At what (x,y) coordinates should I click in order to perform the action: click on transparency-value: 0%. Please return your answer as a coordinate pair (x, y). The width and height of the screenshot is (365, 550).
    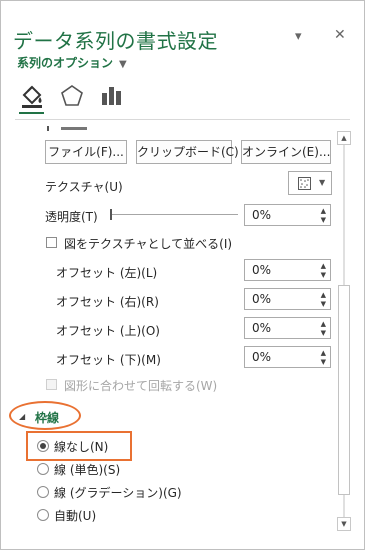
    Looking at the image, I should click on (262, 215).